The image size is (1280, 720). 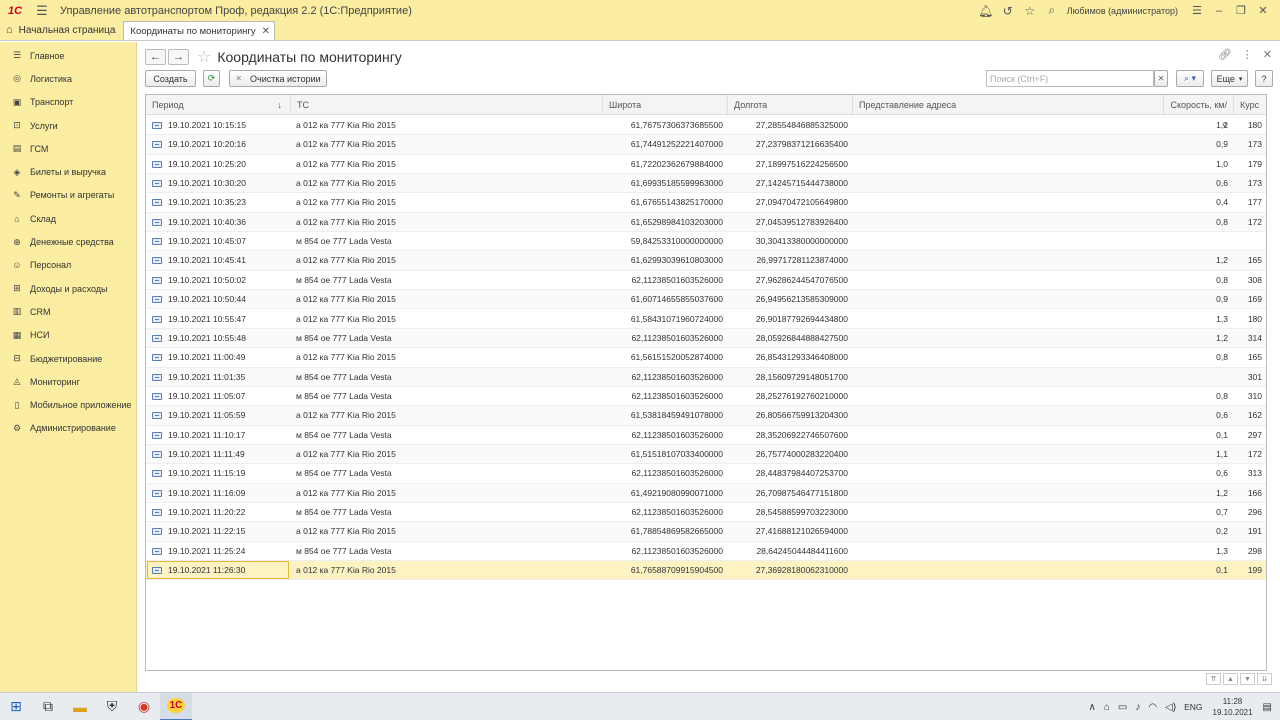 What do you see at coordinates (48, 706) in the screenshot?
I see `task-view-button: ⧉` at bounding box center [48, 706].